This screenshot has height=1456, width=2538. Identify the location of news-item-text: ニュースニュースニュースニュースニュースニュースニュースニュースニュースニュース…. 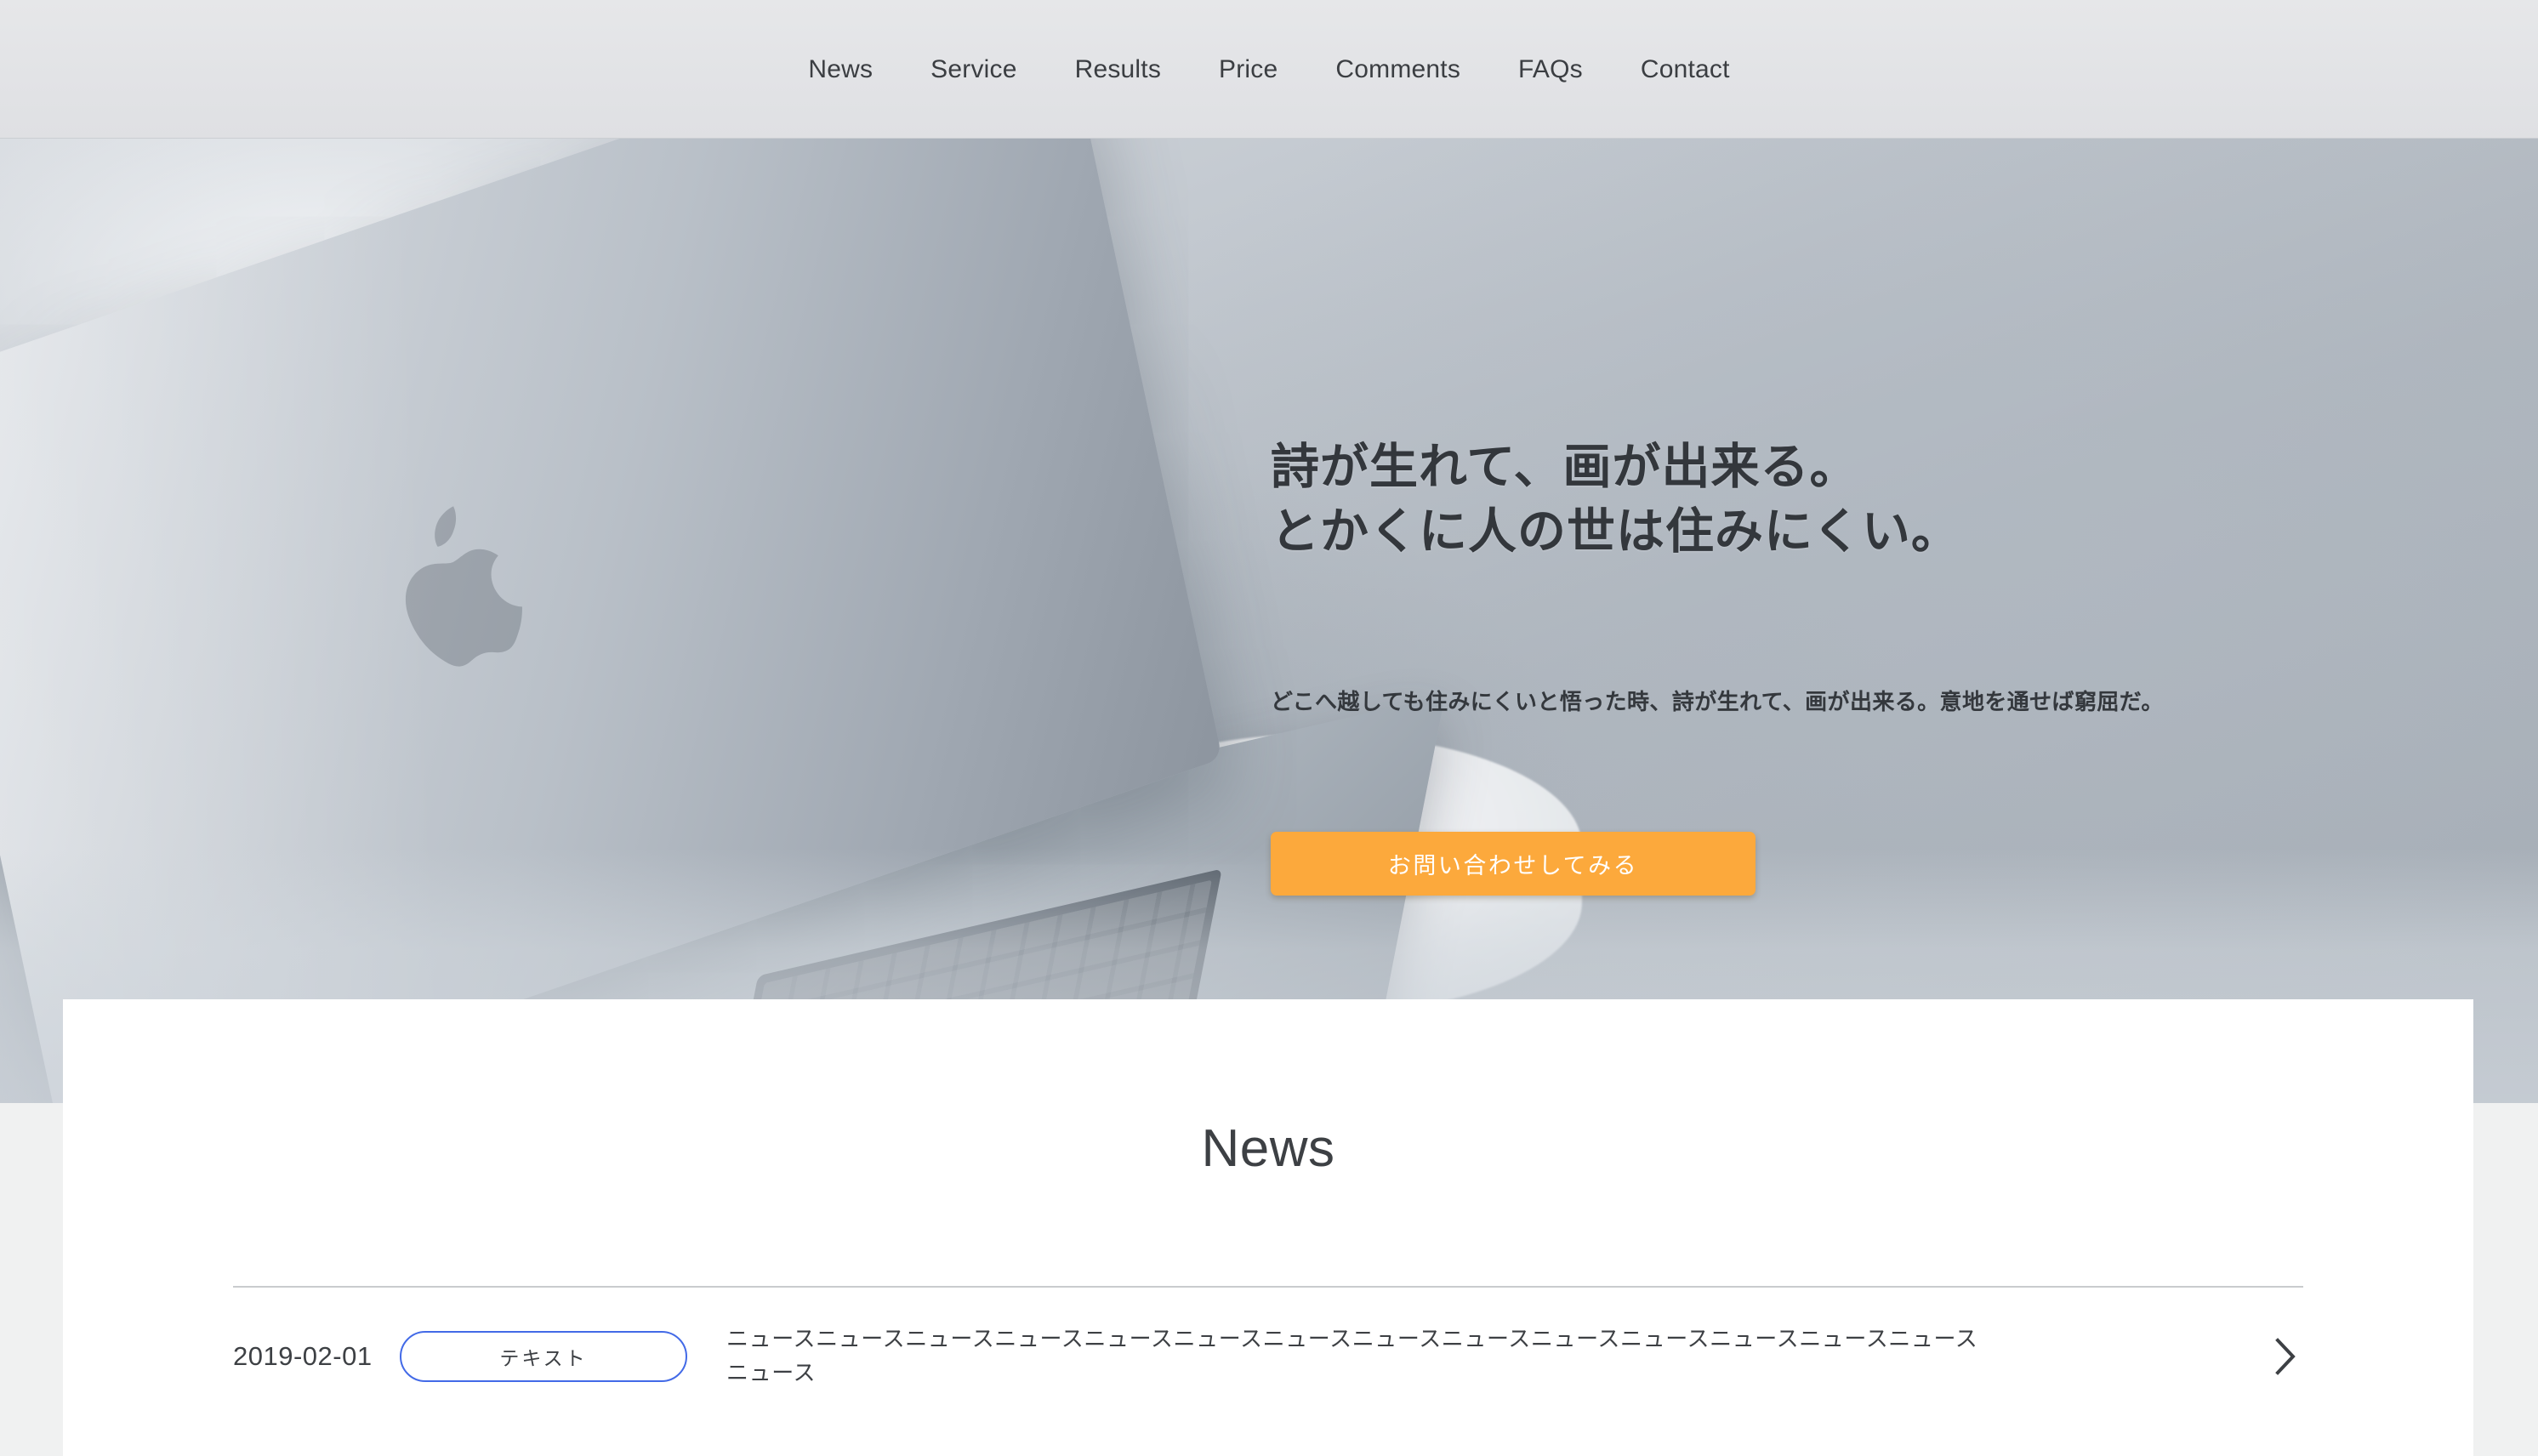
(1352, 1355).